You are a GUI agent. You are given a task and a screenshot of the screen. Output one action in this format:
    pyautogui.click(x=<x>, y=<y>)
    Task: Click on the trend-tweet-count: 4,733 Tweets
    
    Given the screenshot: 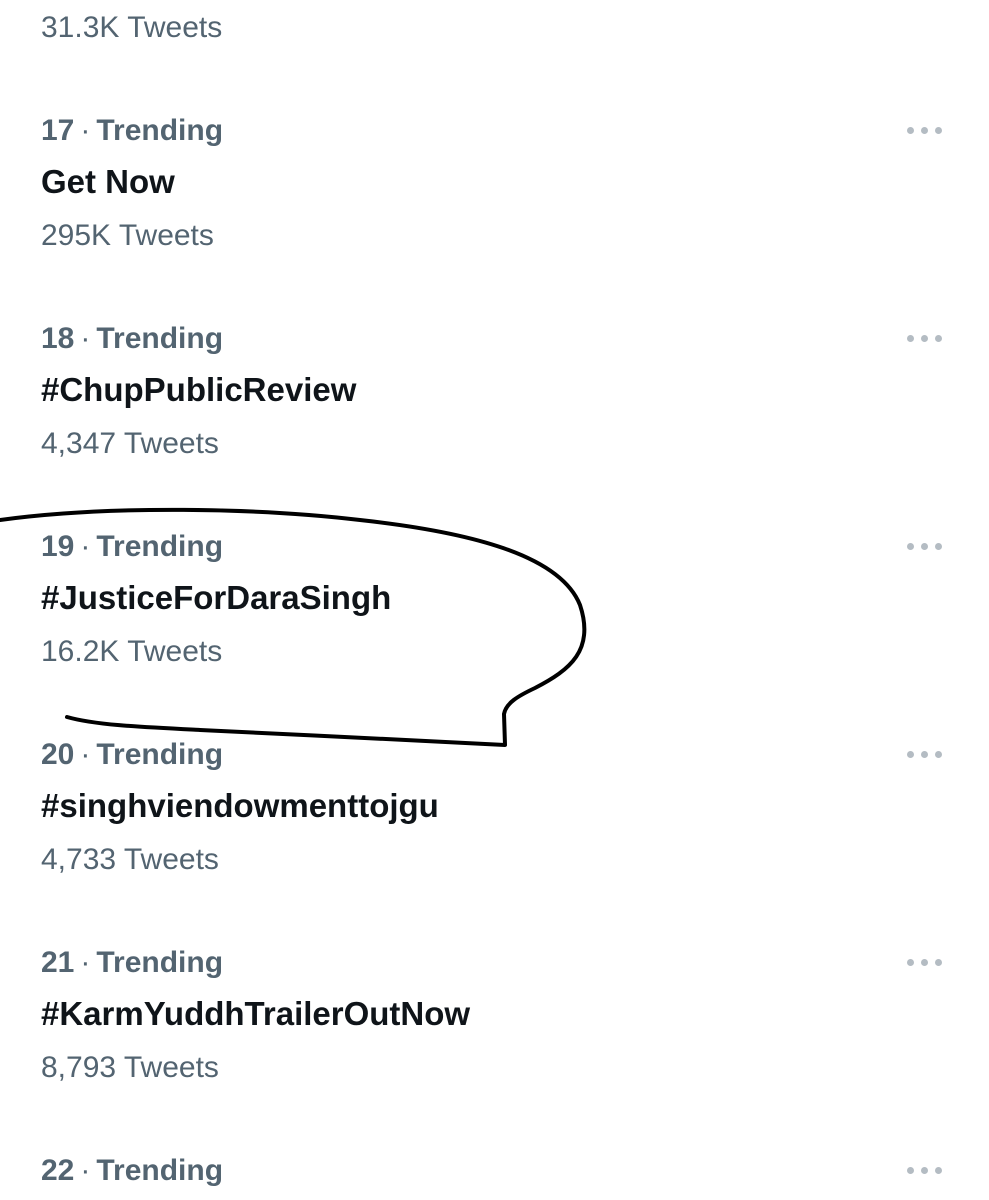 What is the action you would take?
    pyautogui.click(x=130, y=859)
    